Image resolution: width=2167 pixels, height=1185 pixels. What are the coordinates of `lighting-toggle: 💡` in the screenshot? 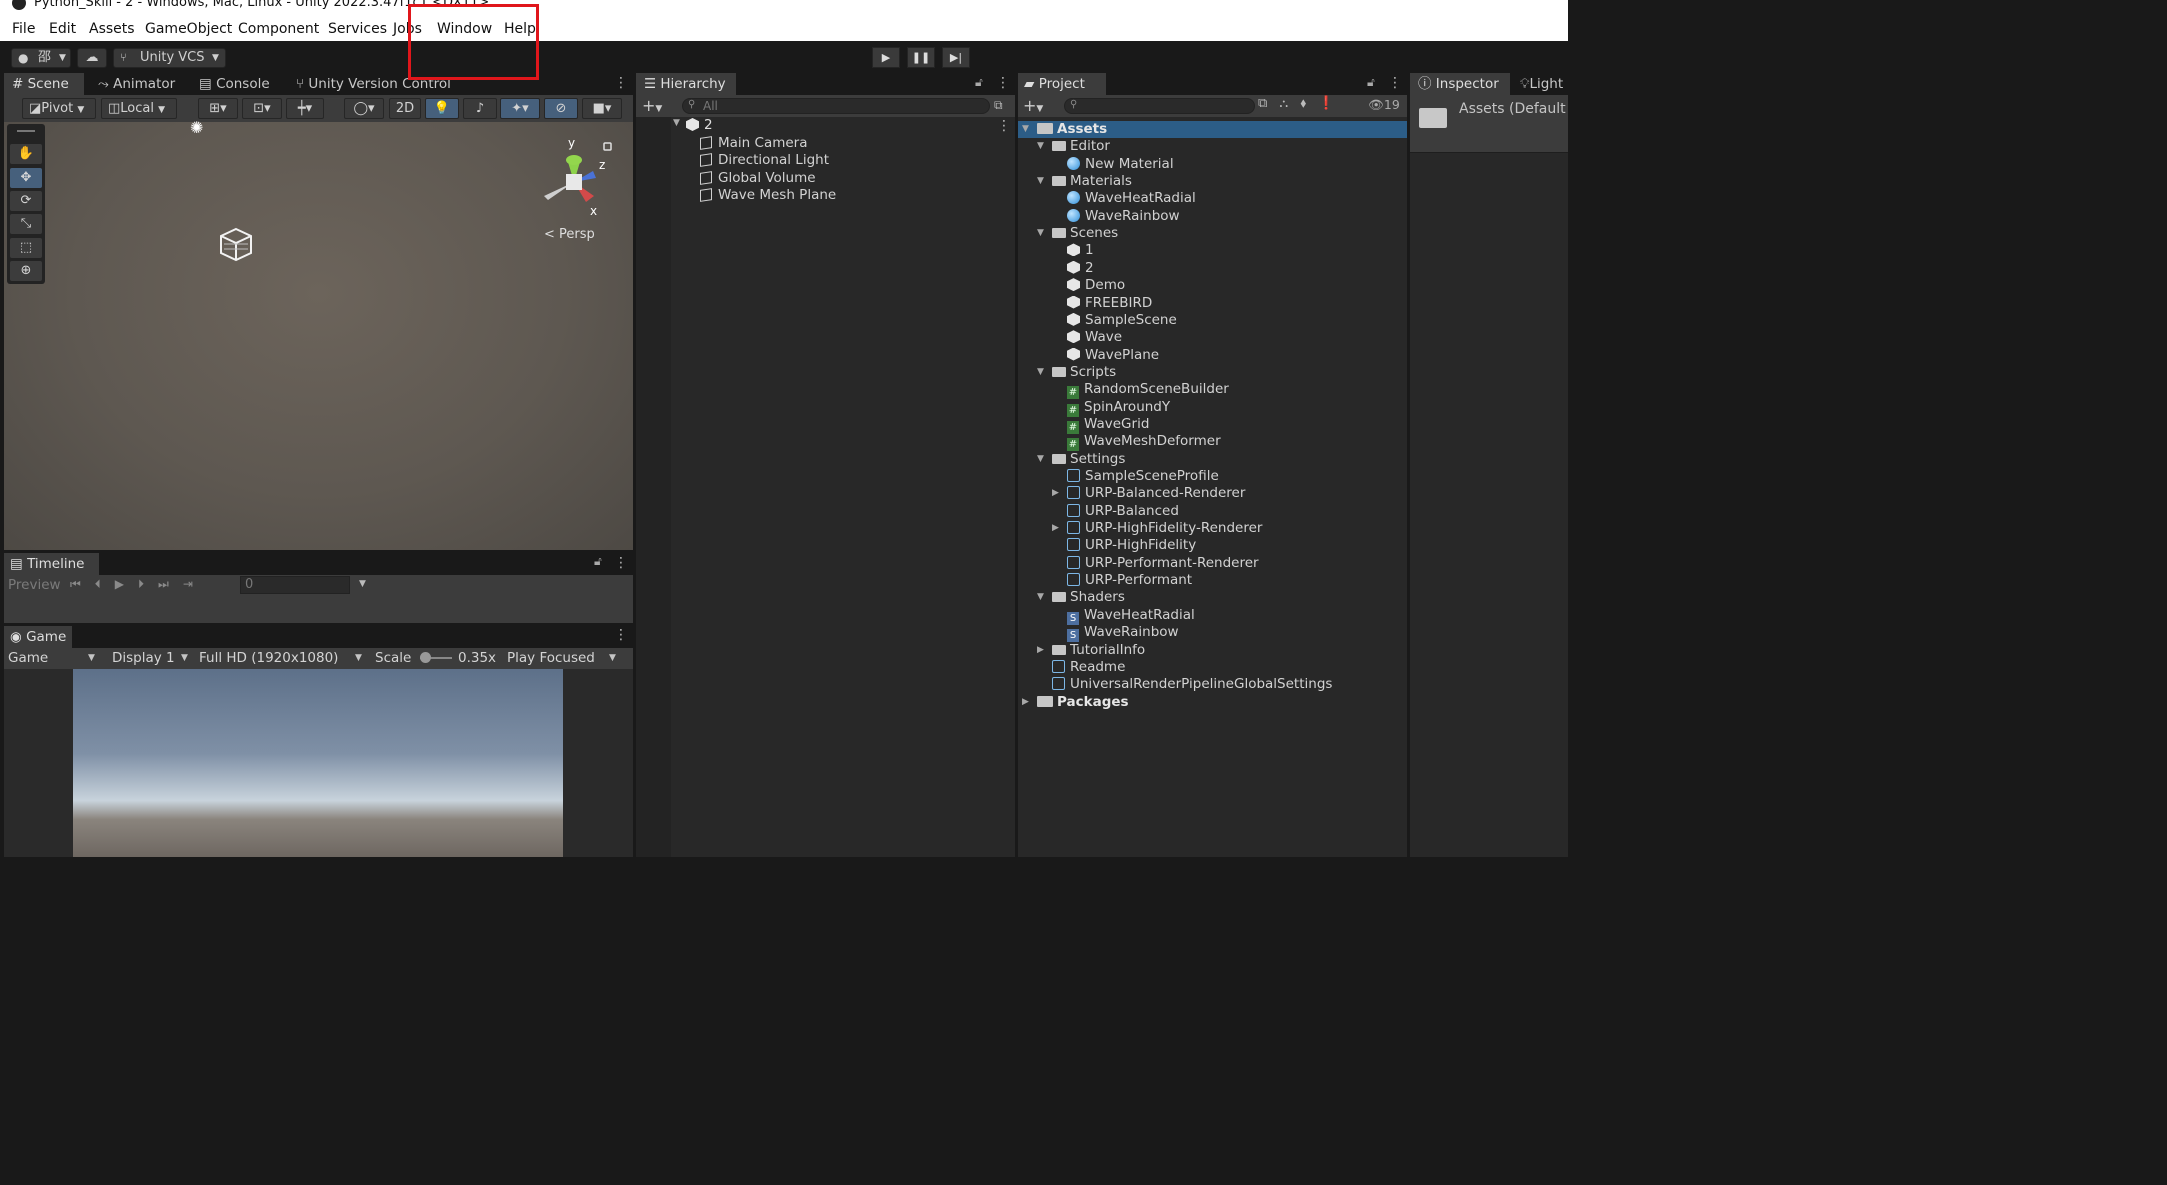 It's located at (442, 108).